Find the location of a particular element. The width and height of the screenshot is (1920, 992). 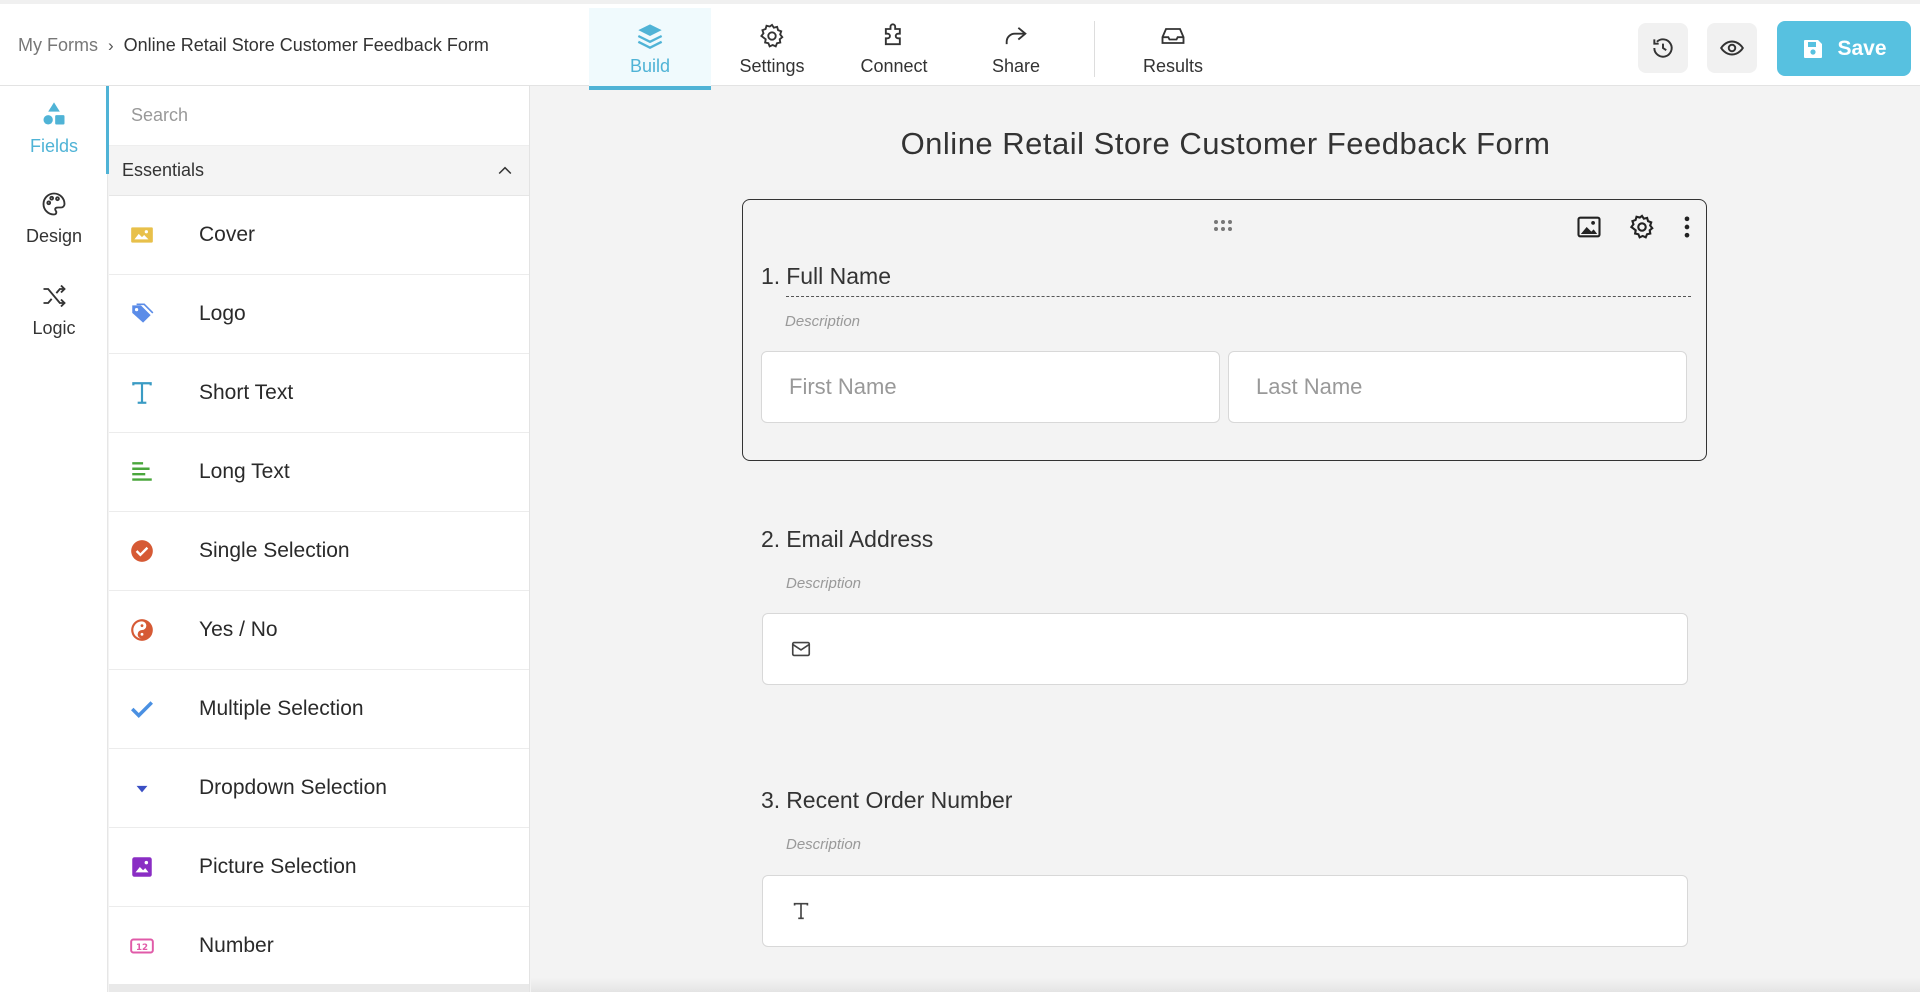

field-label: Single Selection is located at coordinates (274, 550).